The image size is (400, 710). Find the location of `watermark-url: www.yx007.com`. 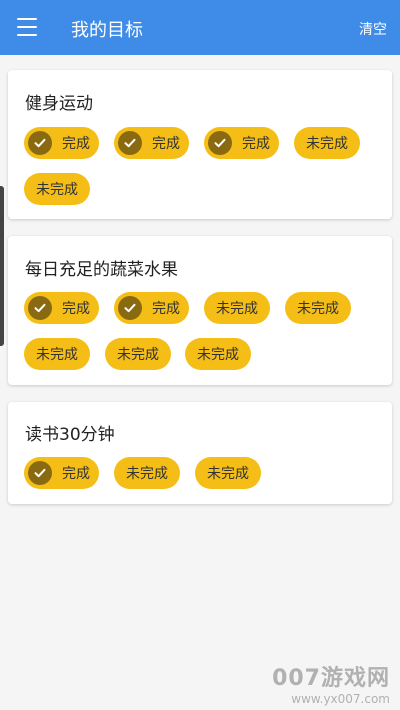

watermark-url: www.yx007.com is located at coordinates (340, 699).